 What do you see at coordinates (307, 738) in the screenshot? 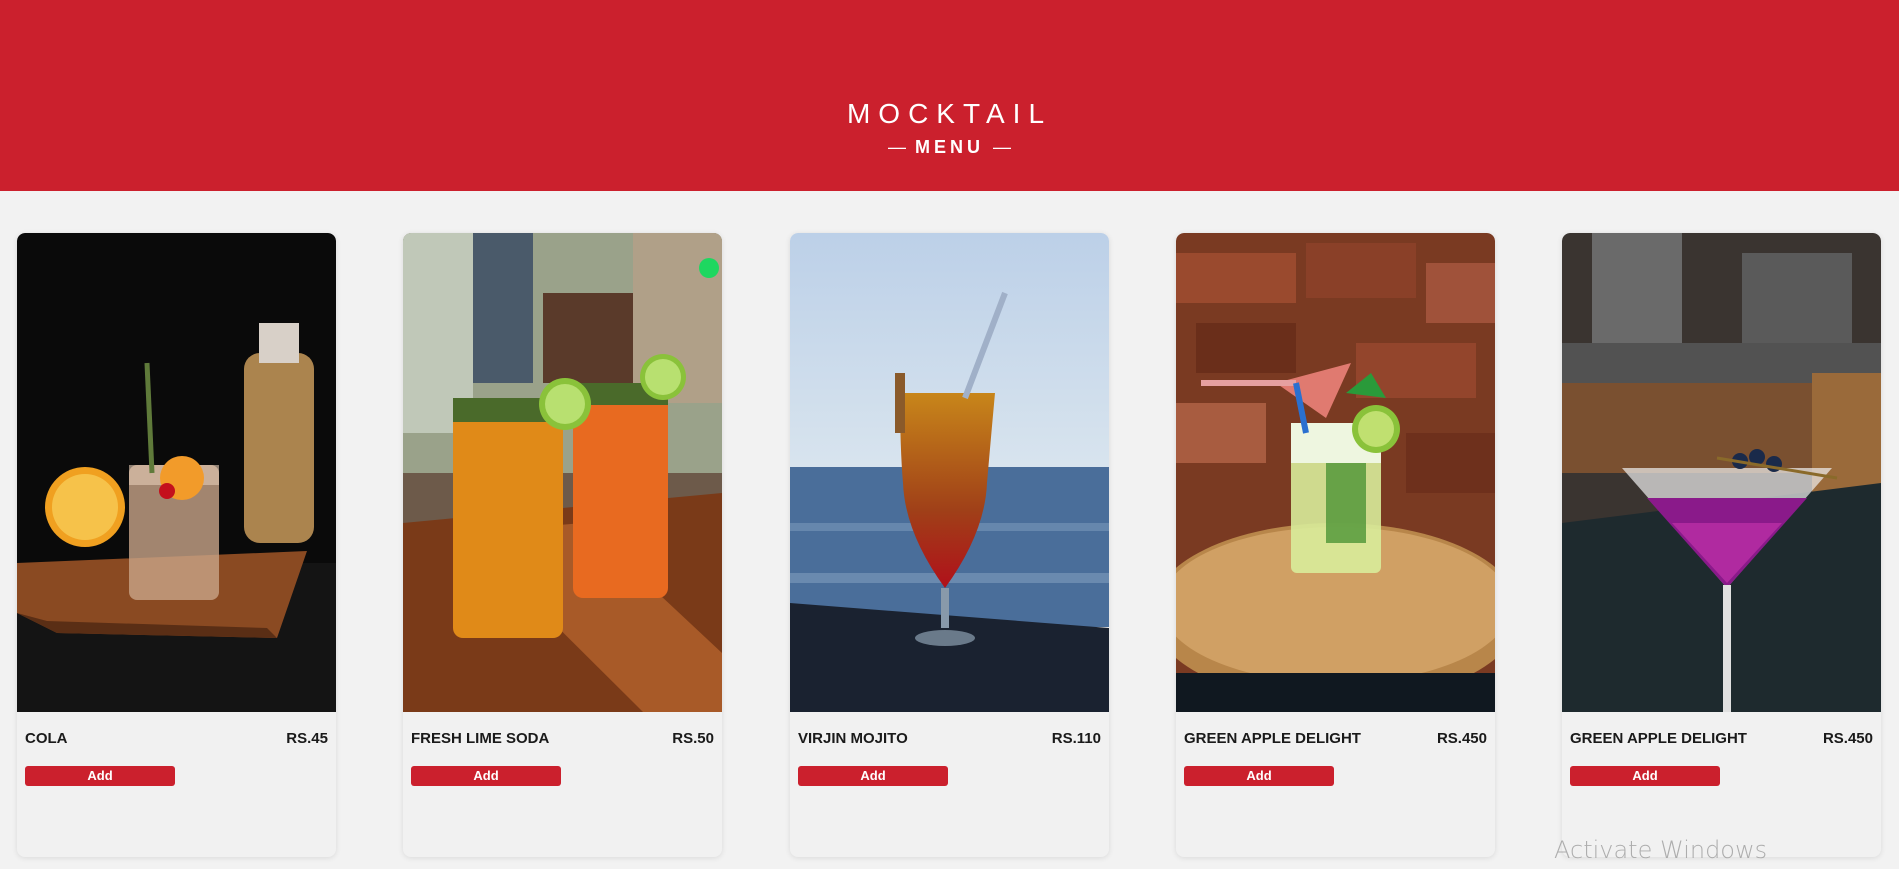
I see `item-price: RS.45` at bounding box center [307, 738].